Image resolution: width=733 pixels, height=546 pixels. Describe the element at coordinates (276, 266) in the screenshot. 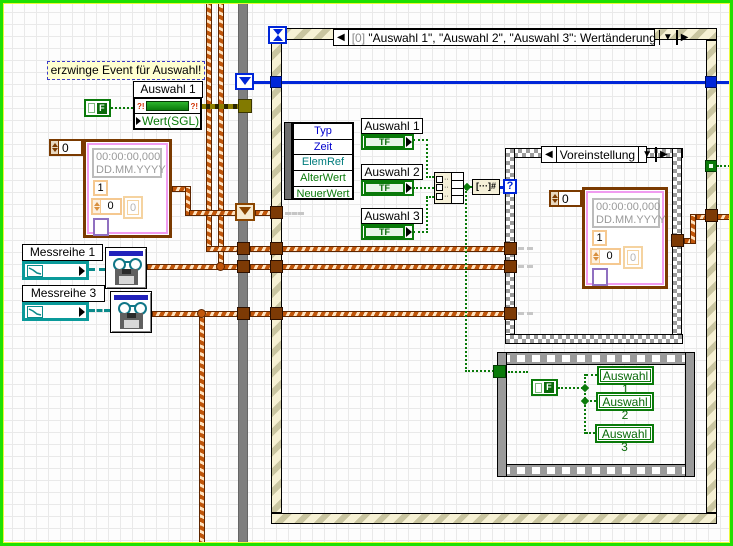

I see `tunnel-event-row2` at that location.